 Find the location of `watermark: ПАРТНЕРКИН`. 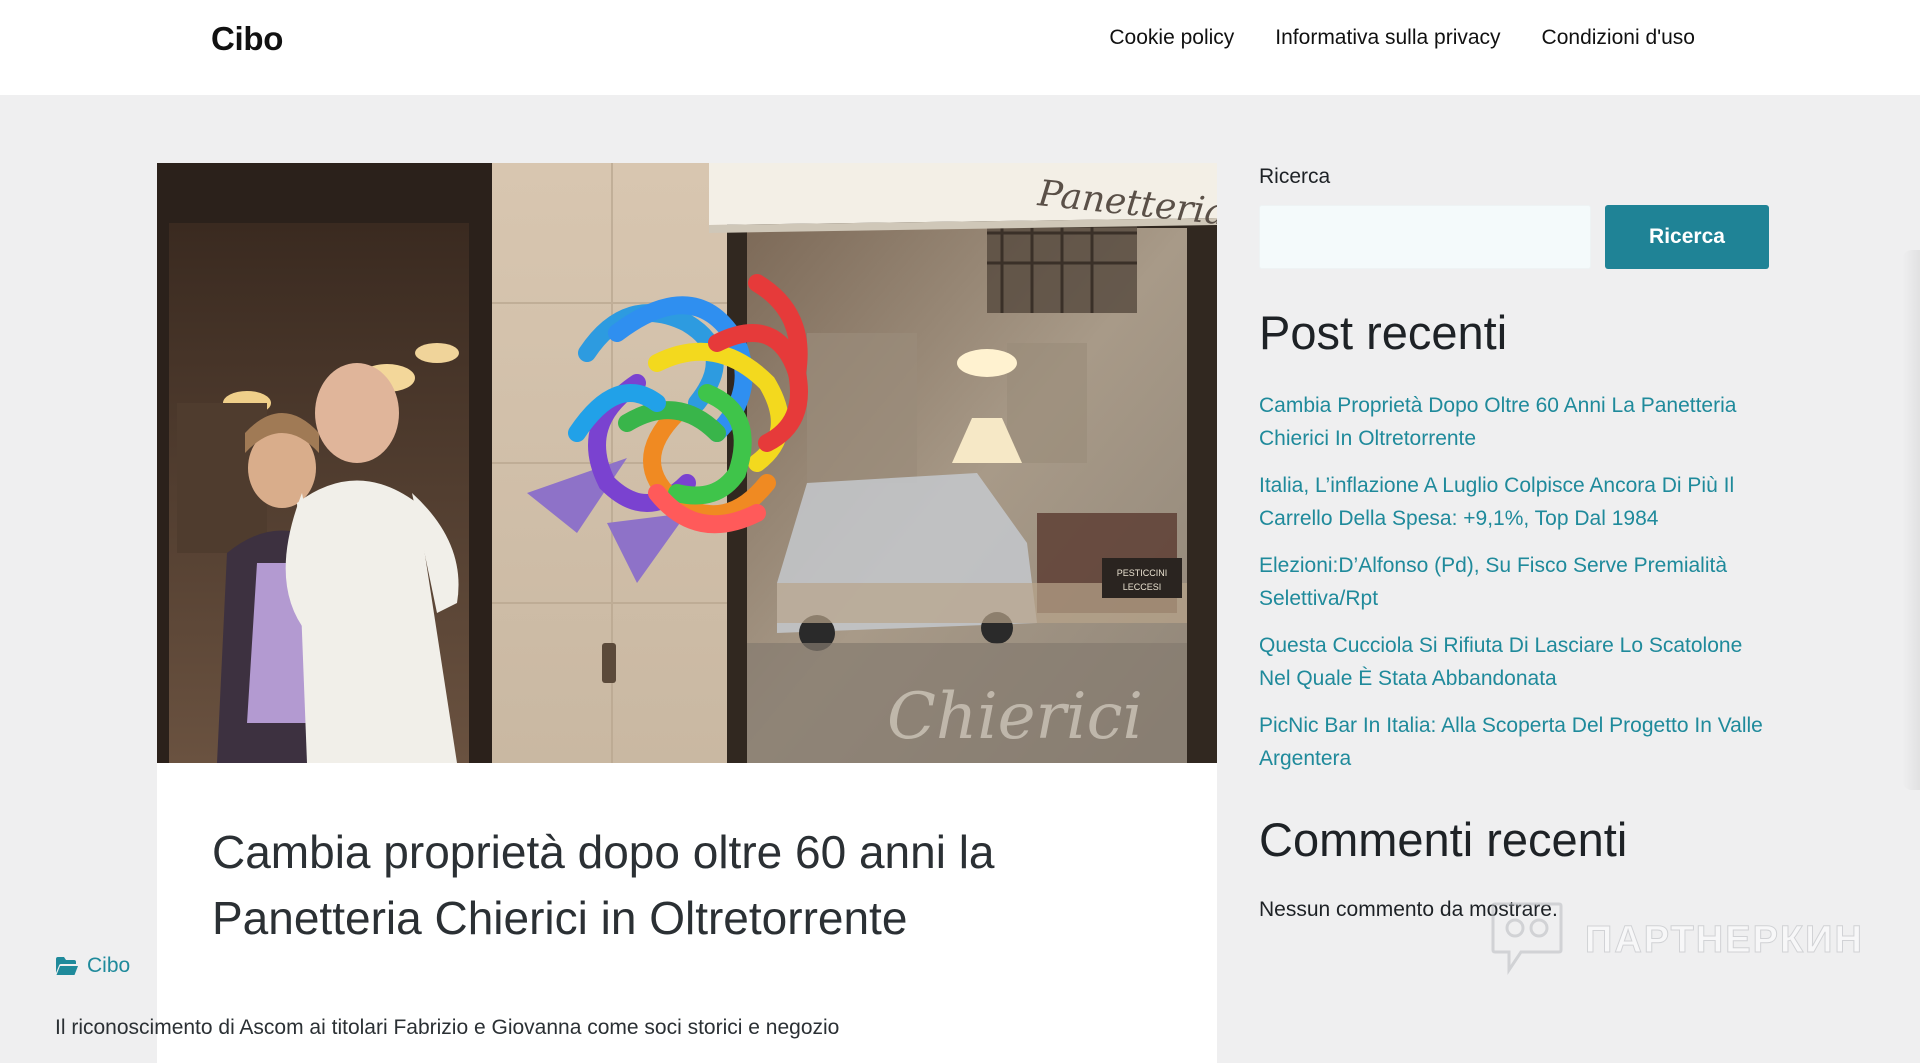

watermark: ПАРТНЕРКИН is located at coordinates (1676, 940).